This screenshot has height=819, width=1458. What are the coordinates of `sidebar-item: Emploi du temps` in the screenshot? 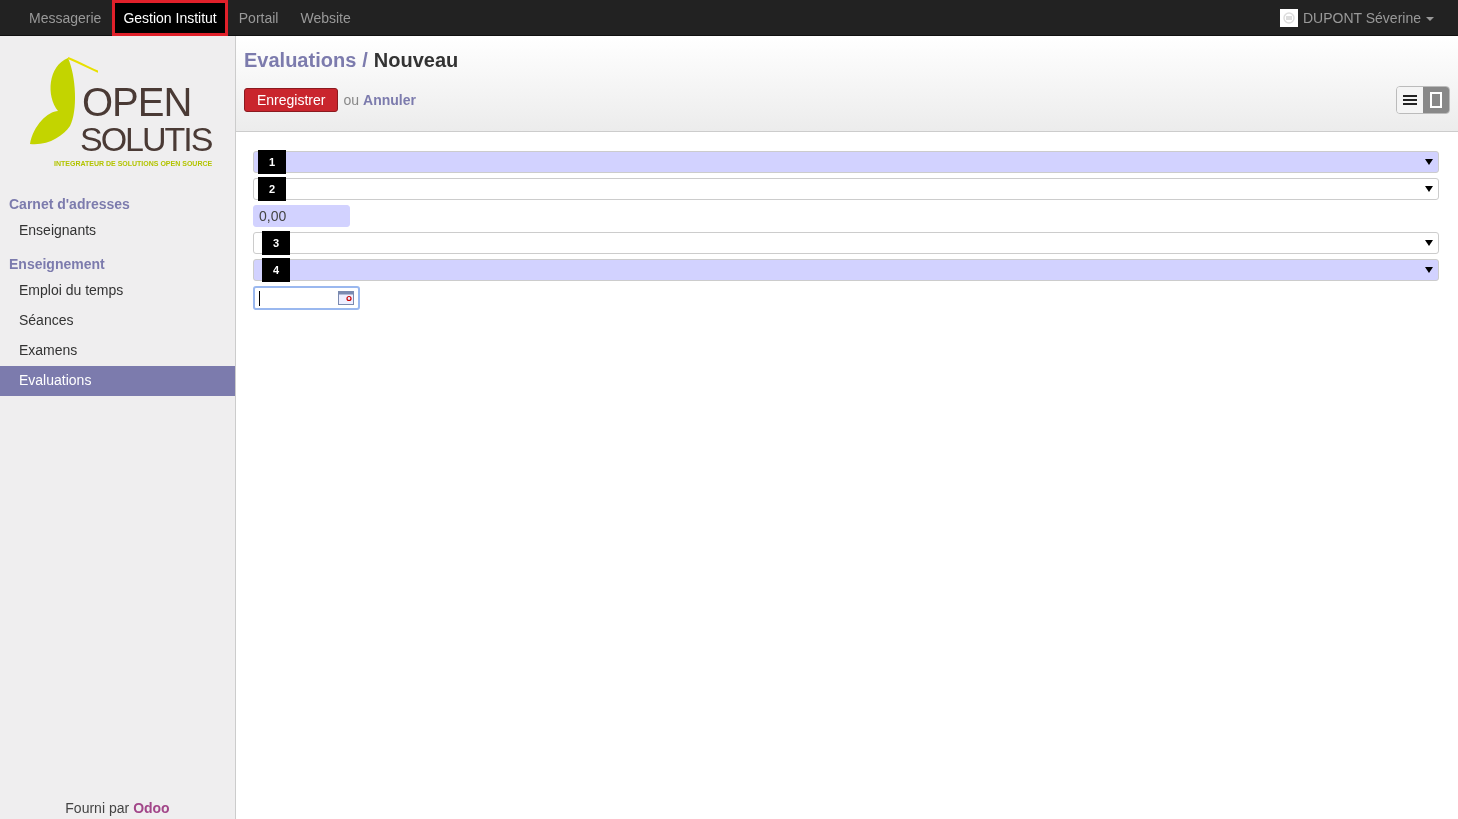 It's located at (117, 291).